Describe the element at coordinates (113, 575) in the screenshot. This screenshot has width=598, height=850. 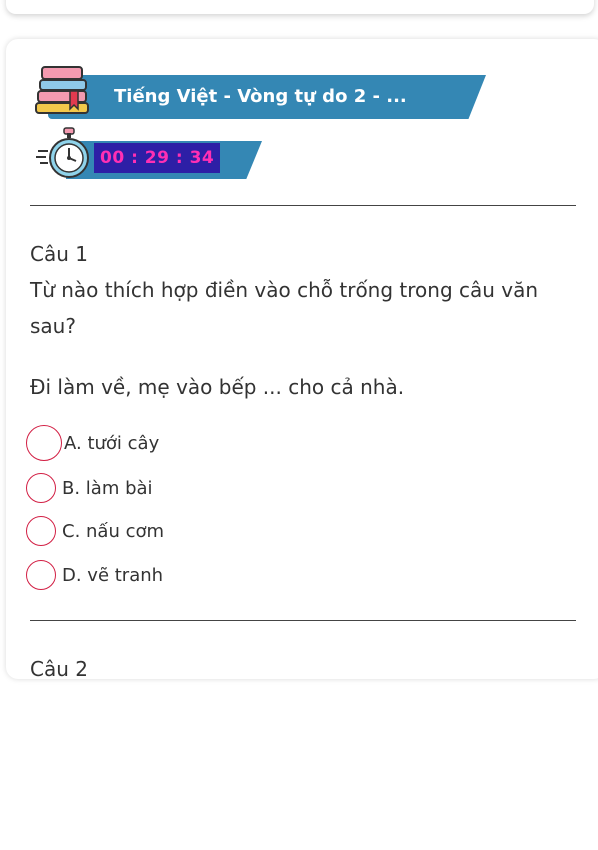
I see `option-label: D. vẽ tranh` at that location.